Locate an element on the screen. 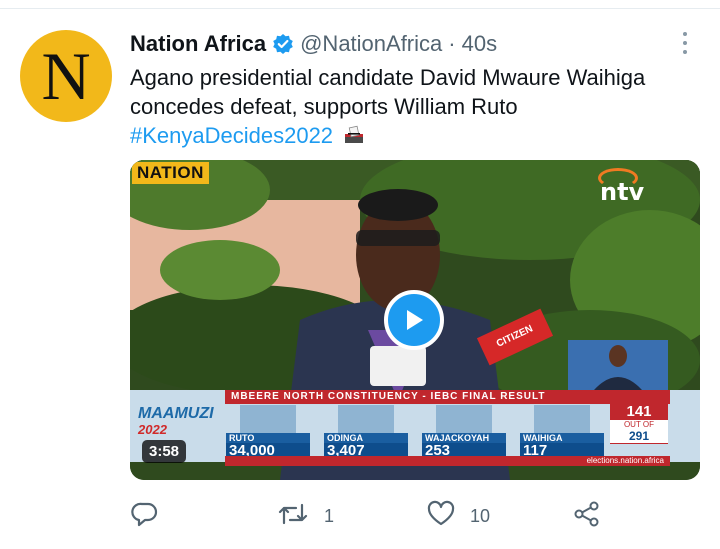 The image size is (720, 549). candidate-card: ODINGA 3,407 is located at coordinates (366, 432).